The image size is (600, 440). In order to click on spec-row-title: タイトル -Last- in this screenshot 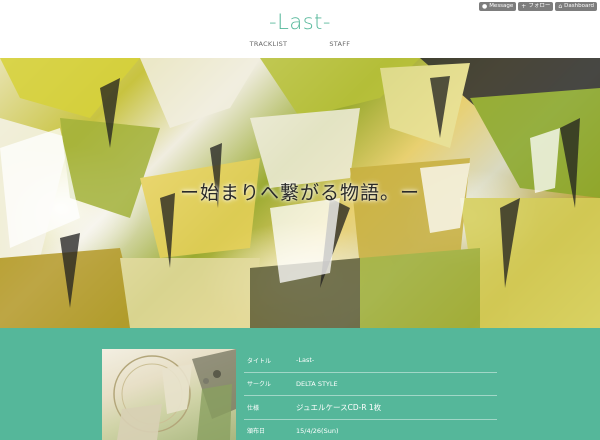, I will do `click(370, 361)`.